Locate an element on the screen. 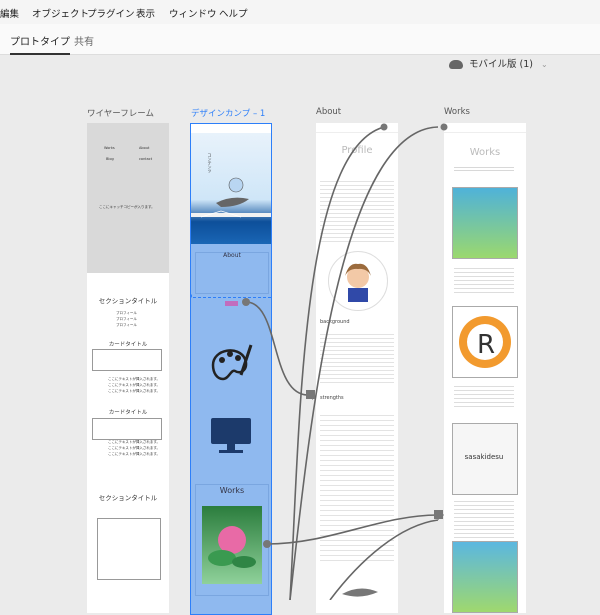  menu-window: ウィンドウ is located at coordinates (193, 13).